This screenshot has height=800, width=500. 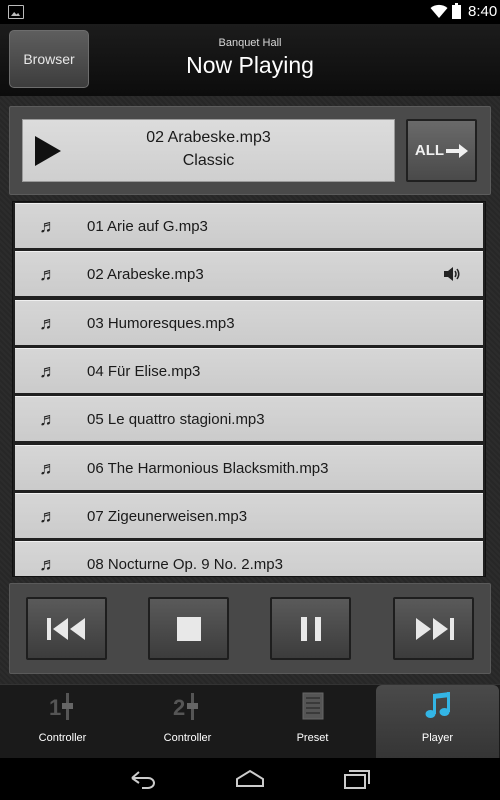 I want to click on track-name: 05 Le quattro stagioni.mp3, so click(x=176, y=420).